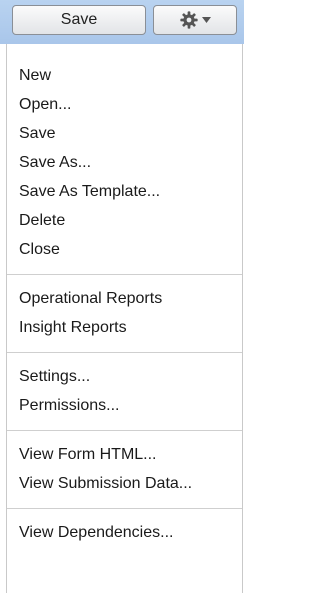 This screenshot has height=593, width=320. What do you see at coordinates (188, 20) in the screenshot?
I see `gear-icon` at bounding box center [188, 20].